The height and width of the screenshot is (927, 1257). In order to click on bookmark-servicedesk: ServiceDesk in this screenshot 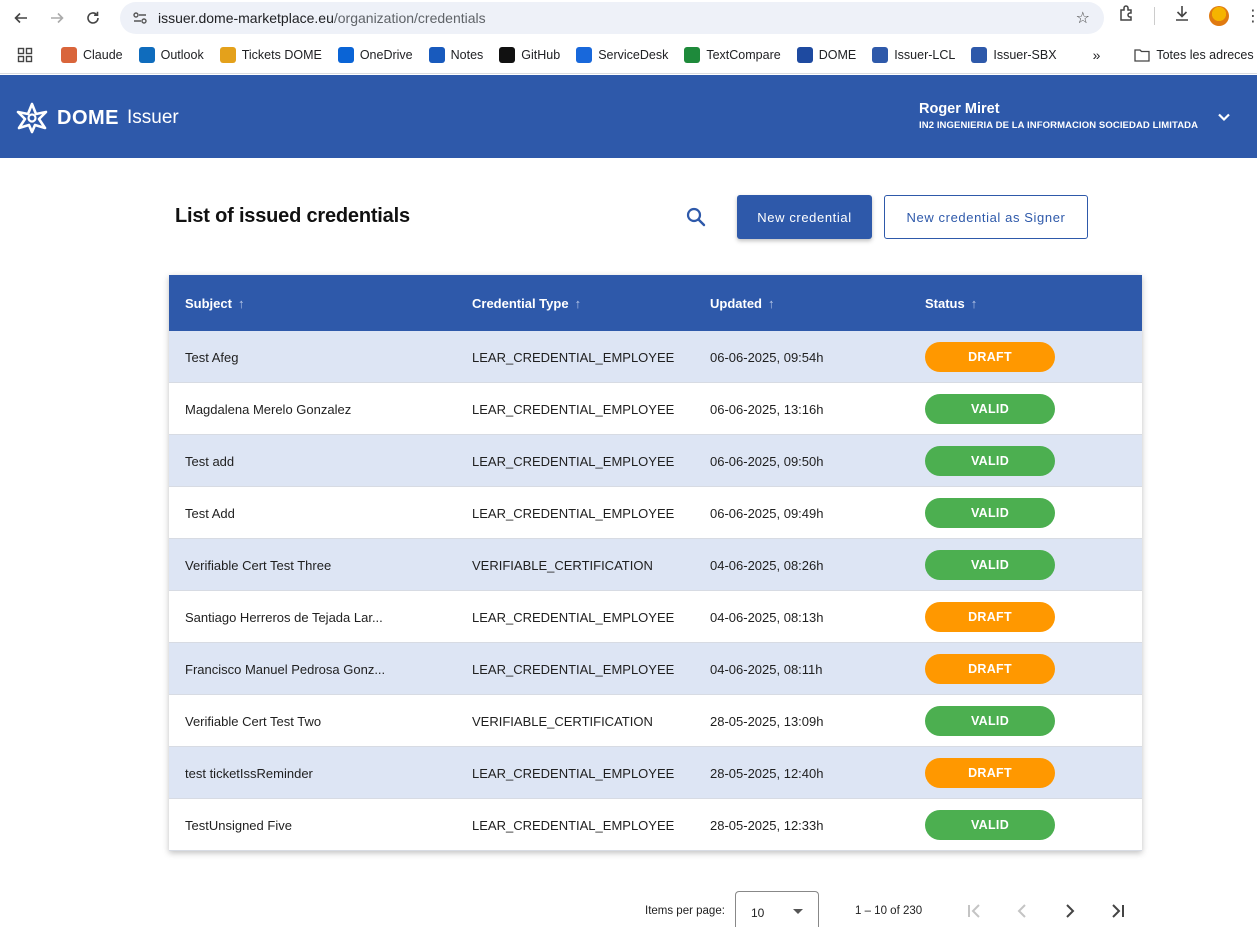, I will do `click(622, 54)`.